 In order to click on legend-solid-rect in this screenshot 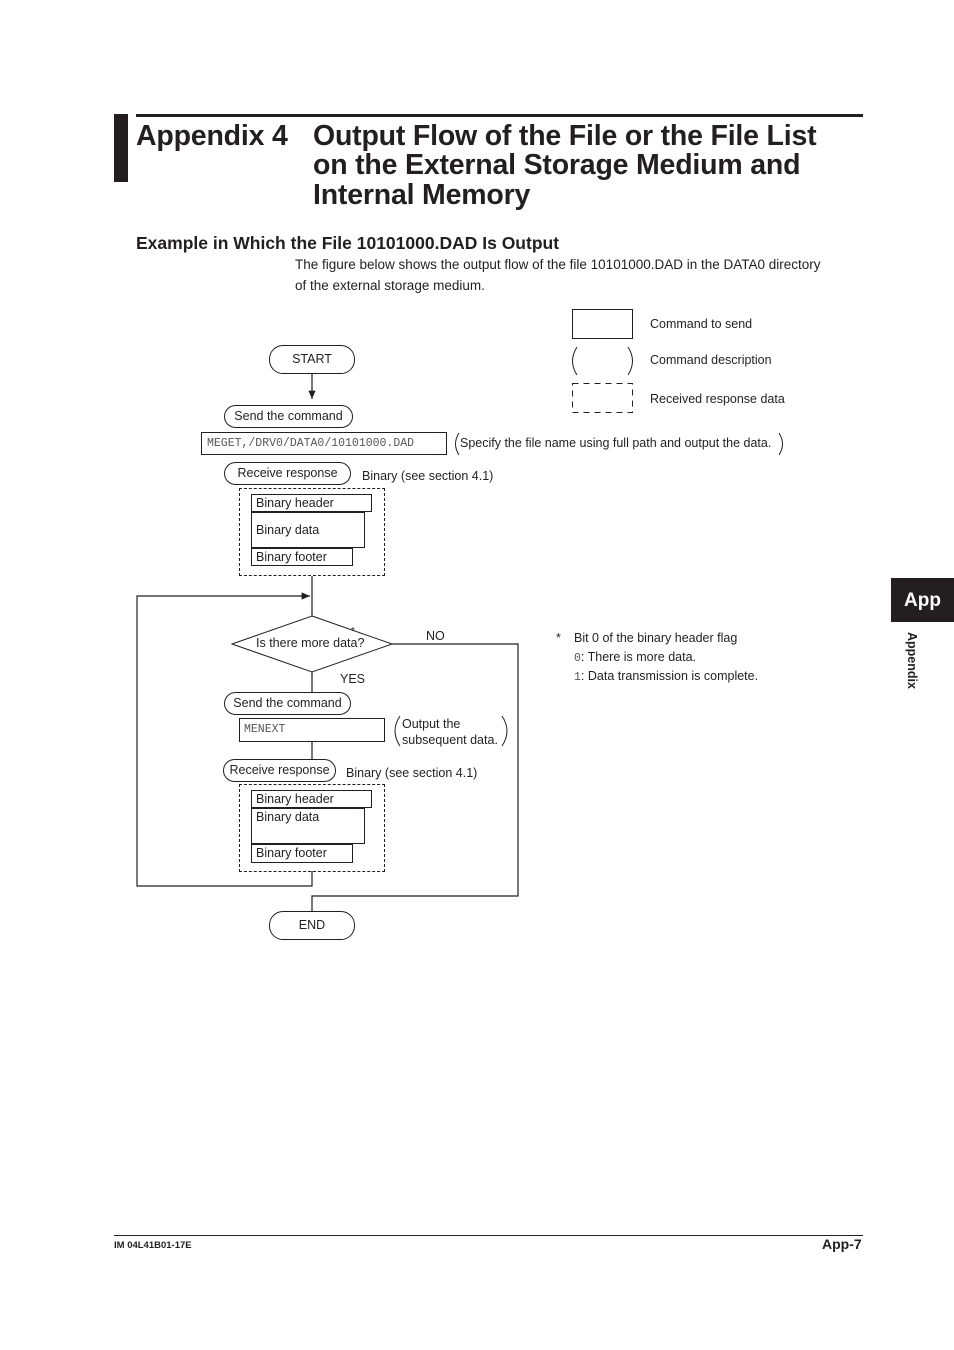, I will do `click(602, 324)`.